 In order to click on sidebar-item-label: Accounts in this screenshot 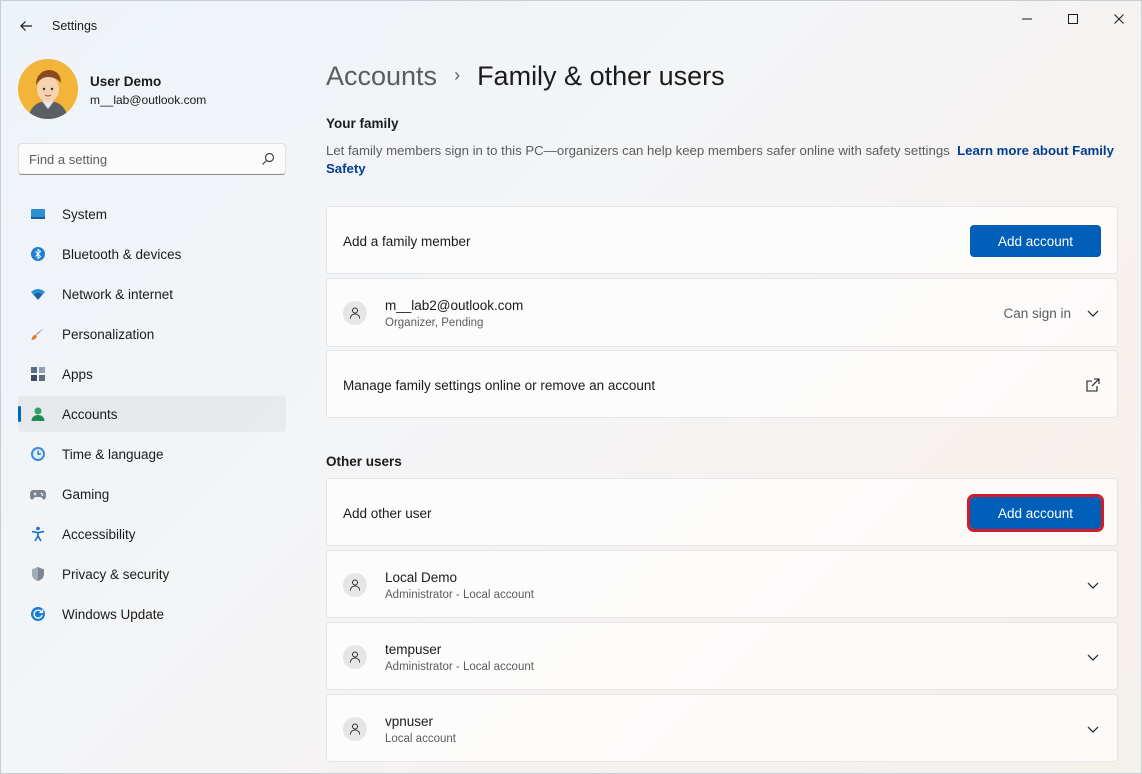, I will do `click(90, 414)`.